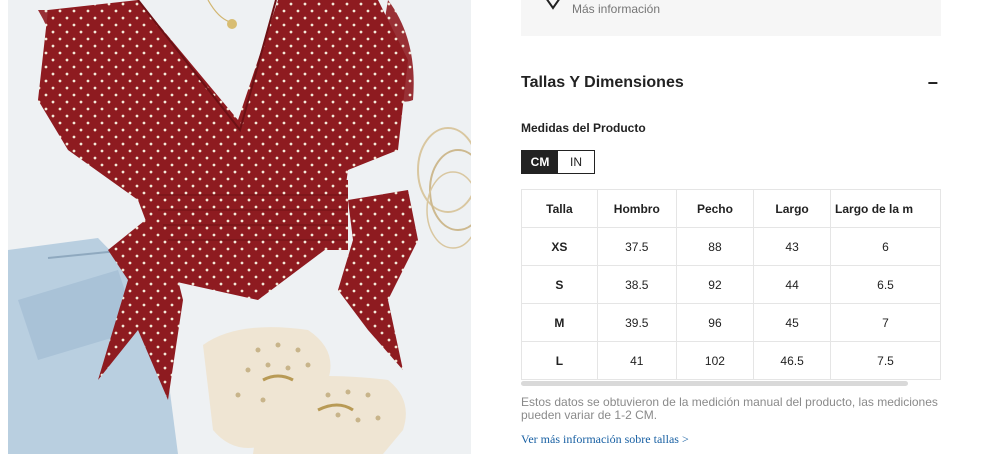  Describe the element at coordinates (559, 246) in the screenshot. I see `size-cell: XS` at that location.